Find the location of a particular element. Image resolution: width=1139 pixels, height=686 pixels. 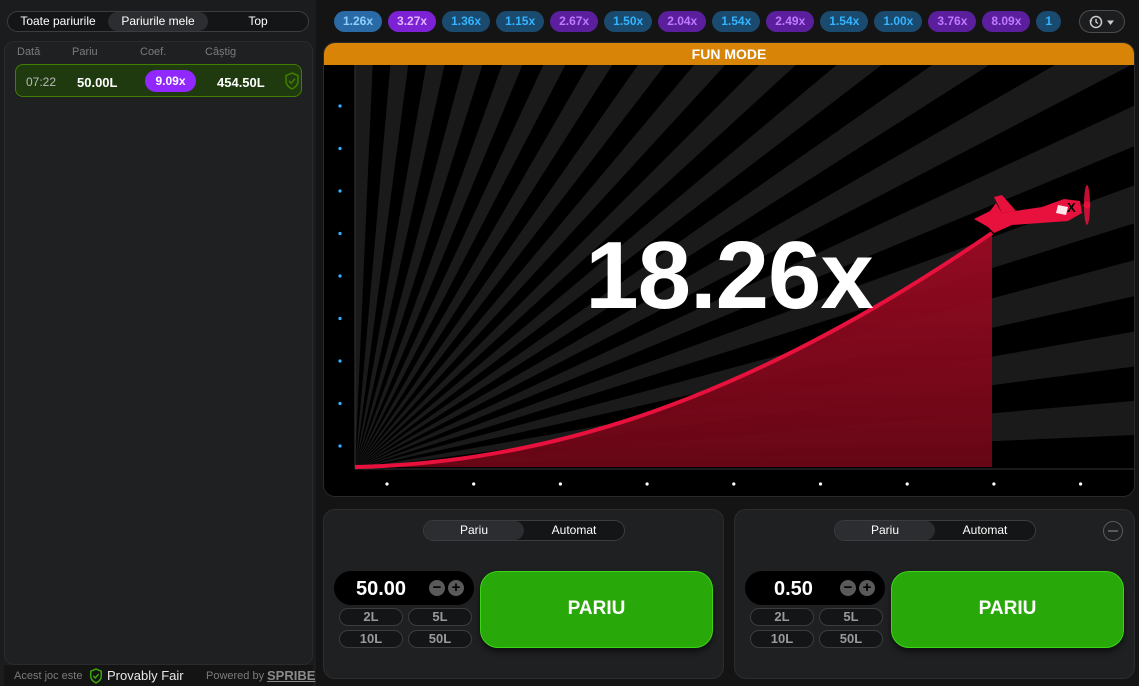

bet-amount: 50.00L is located at coordinates (97, 82).